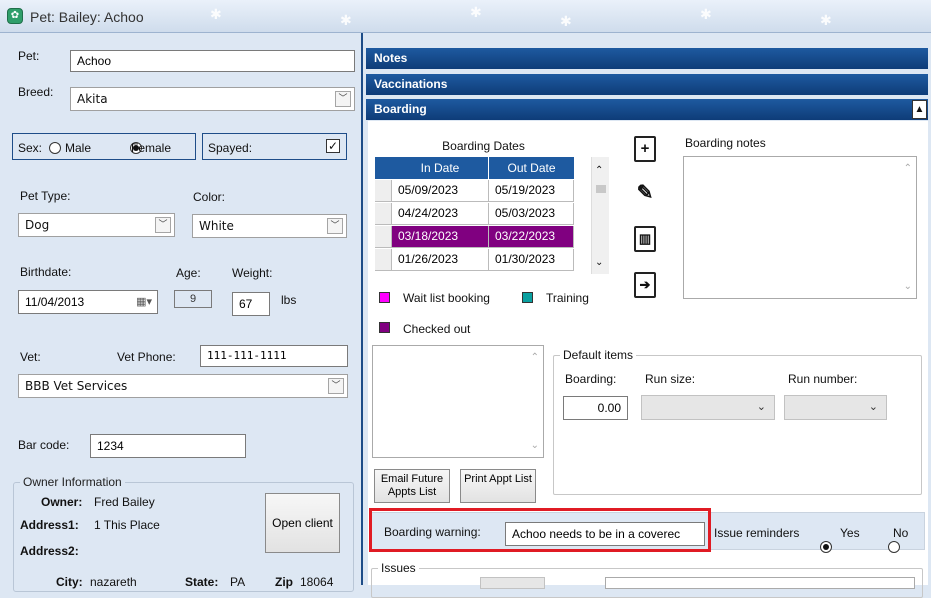 This screenshot has width=931, height=598. I want to click on grid-corner, so click(383, 168).